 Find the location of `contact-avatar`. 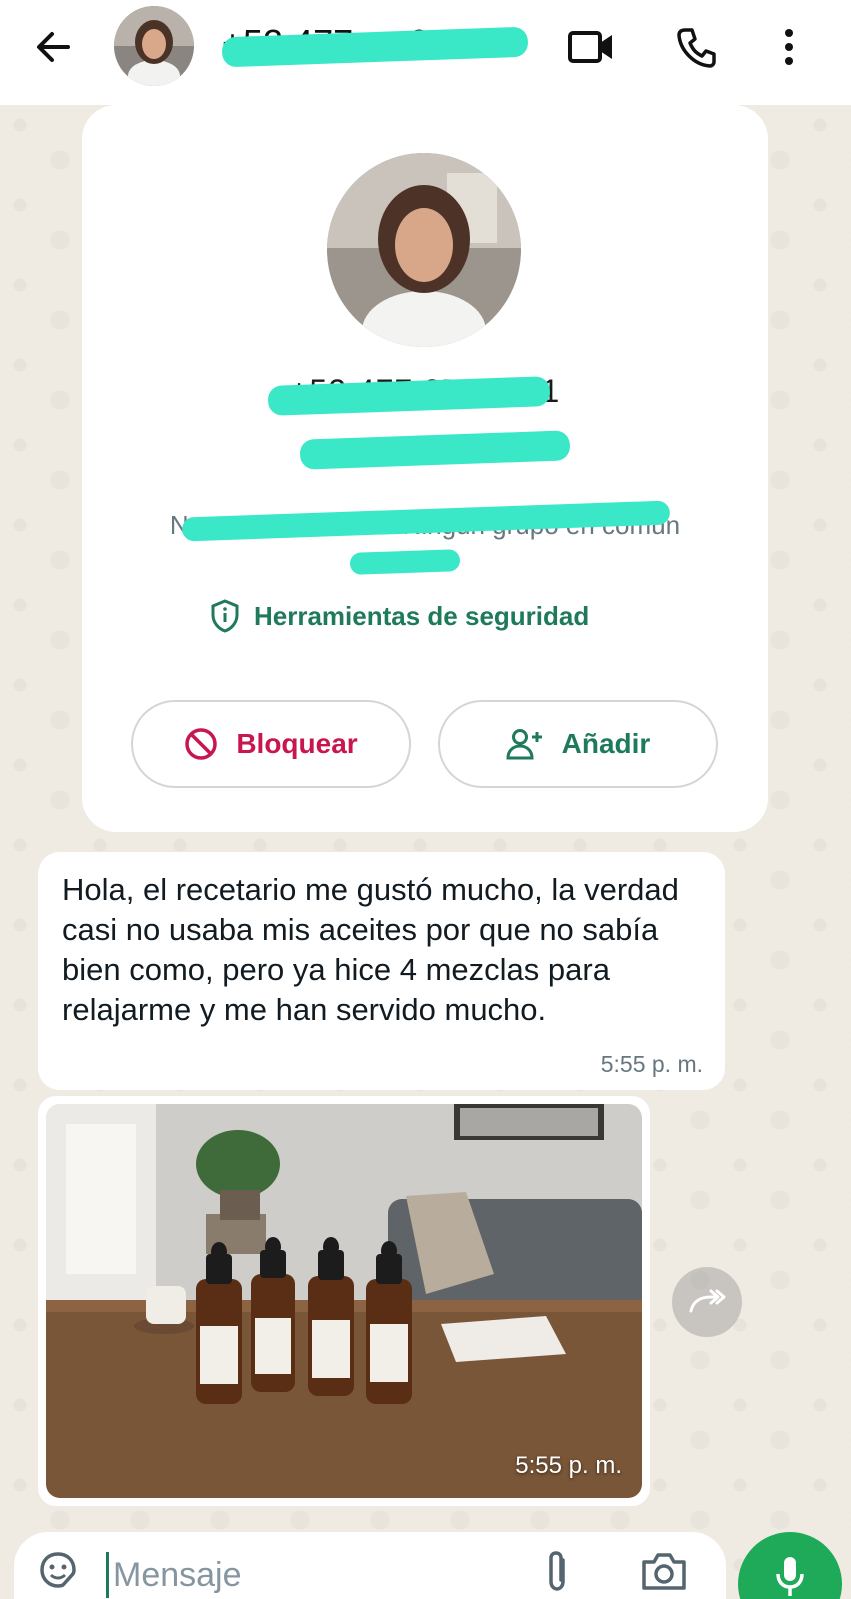

contact-avatar is located at coordinates (154, 46).